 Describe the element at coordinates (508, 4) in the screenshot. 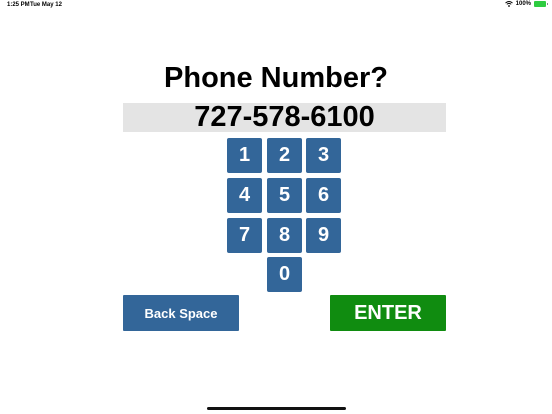

I see `wifi-icon` at that location.